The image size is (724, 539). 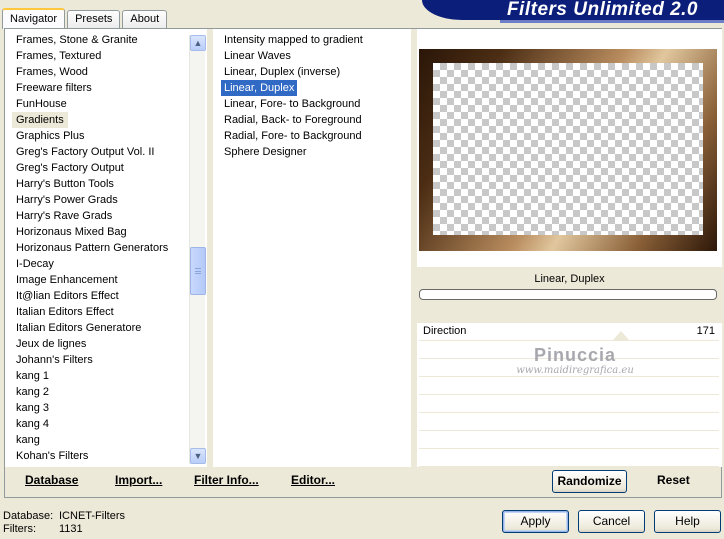 I want to click on tab-navigator: Navigator, so click(x=34, y=18).